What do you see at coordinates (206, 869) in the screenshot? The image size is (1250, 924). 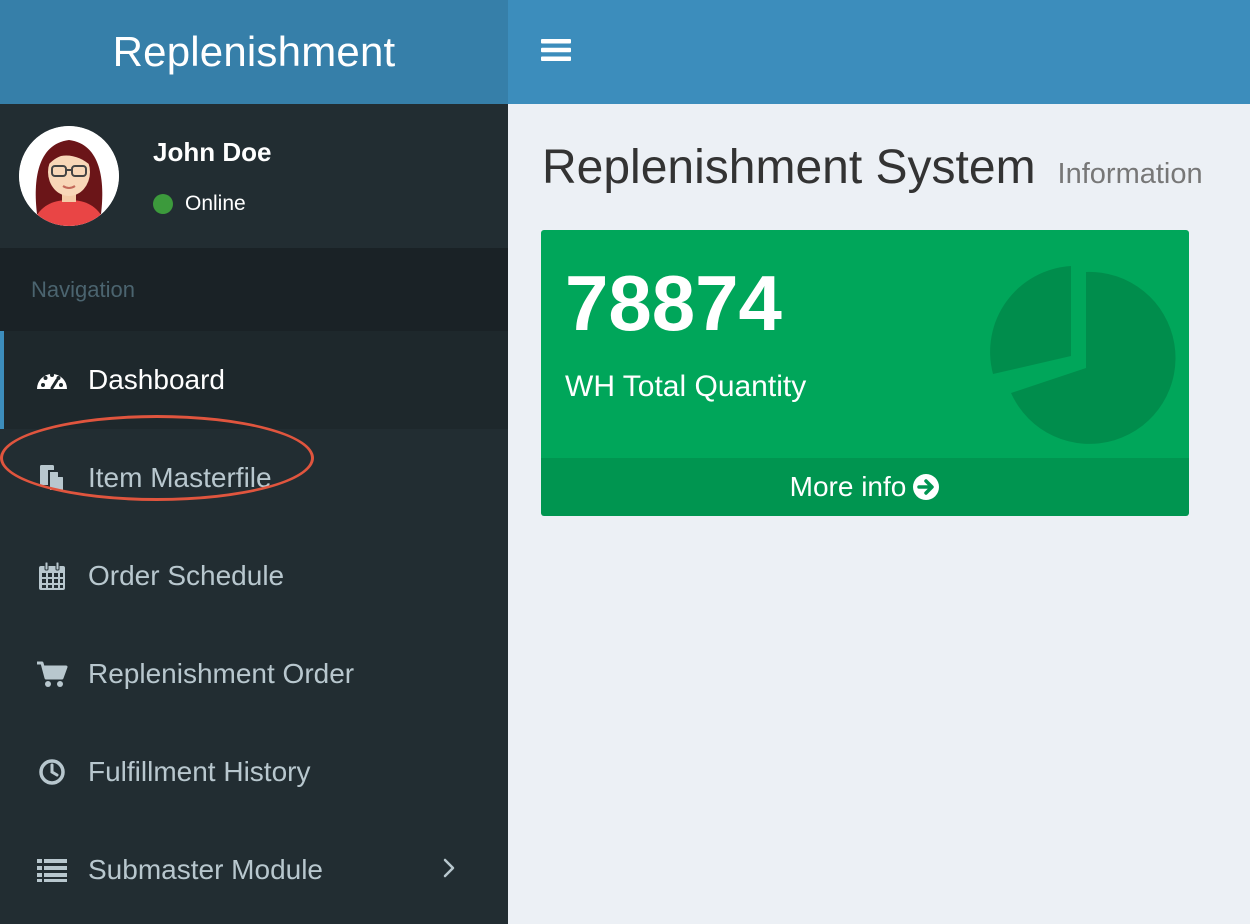 I see `sidebar-item-label: Submaster Module` at bounding box center [206, 869].